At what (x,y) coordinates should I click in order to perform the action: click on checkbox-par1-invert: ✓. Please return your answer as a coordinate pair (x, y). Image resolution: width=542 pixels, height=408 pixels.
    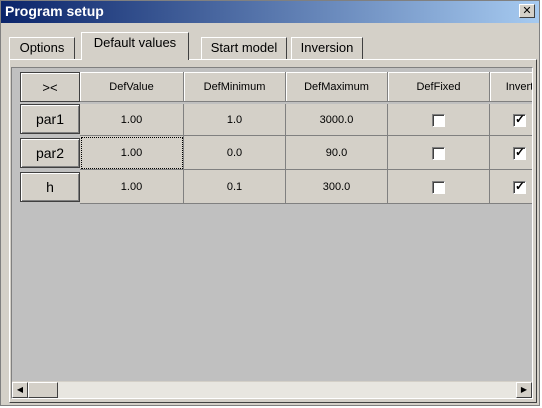
    Looking at the image, I should click on (519, 119).